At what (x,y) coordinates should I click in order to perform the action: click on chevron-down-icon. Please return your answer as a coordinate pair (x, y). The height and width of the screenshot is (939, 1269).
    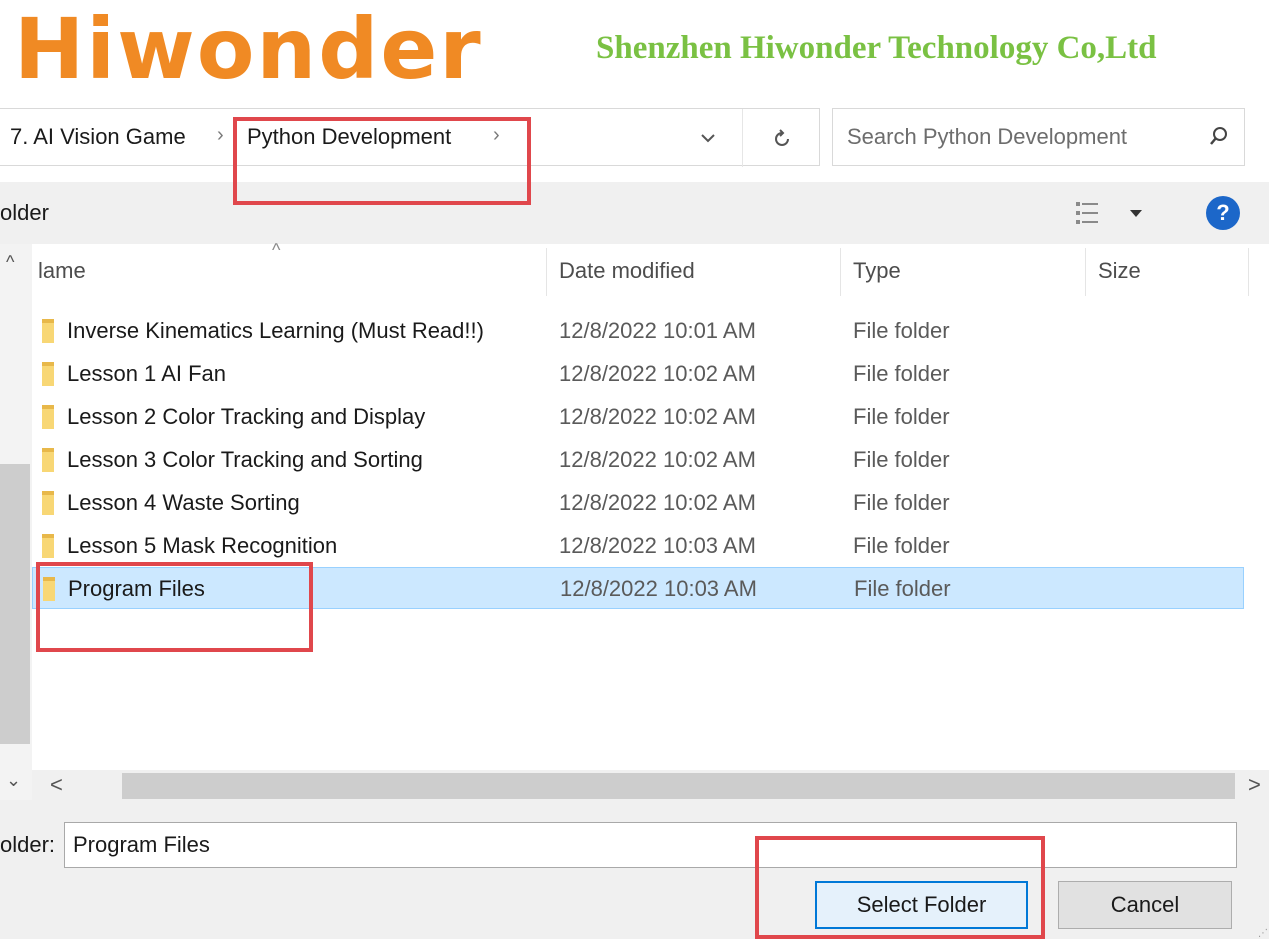
    Looking at the image, I should click on (708, 138).